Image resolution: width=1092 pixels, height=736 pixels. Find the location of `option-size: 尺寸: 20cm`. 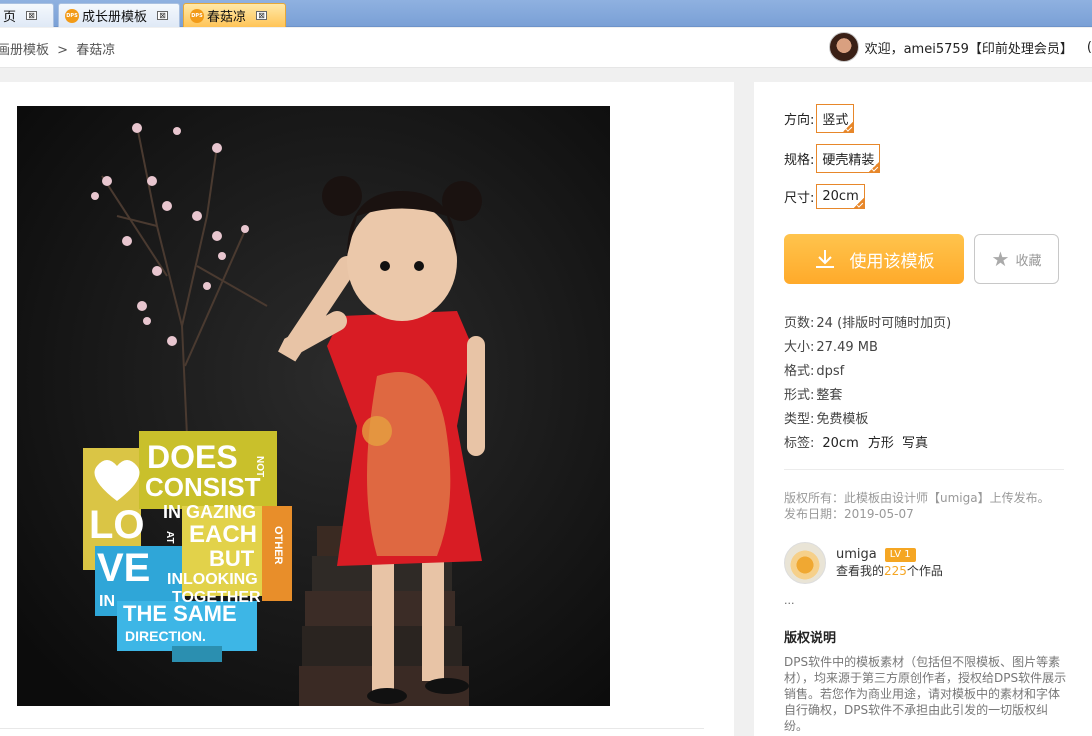

option-size: 尺寸: 20cm is located at coordinates (824, 196).